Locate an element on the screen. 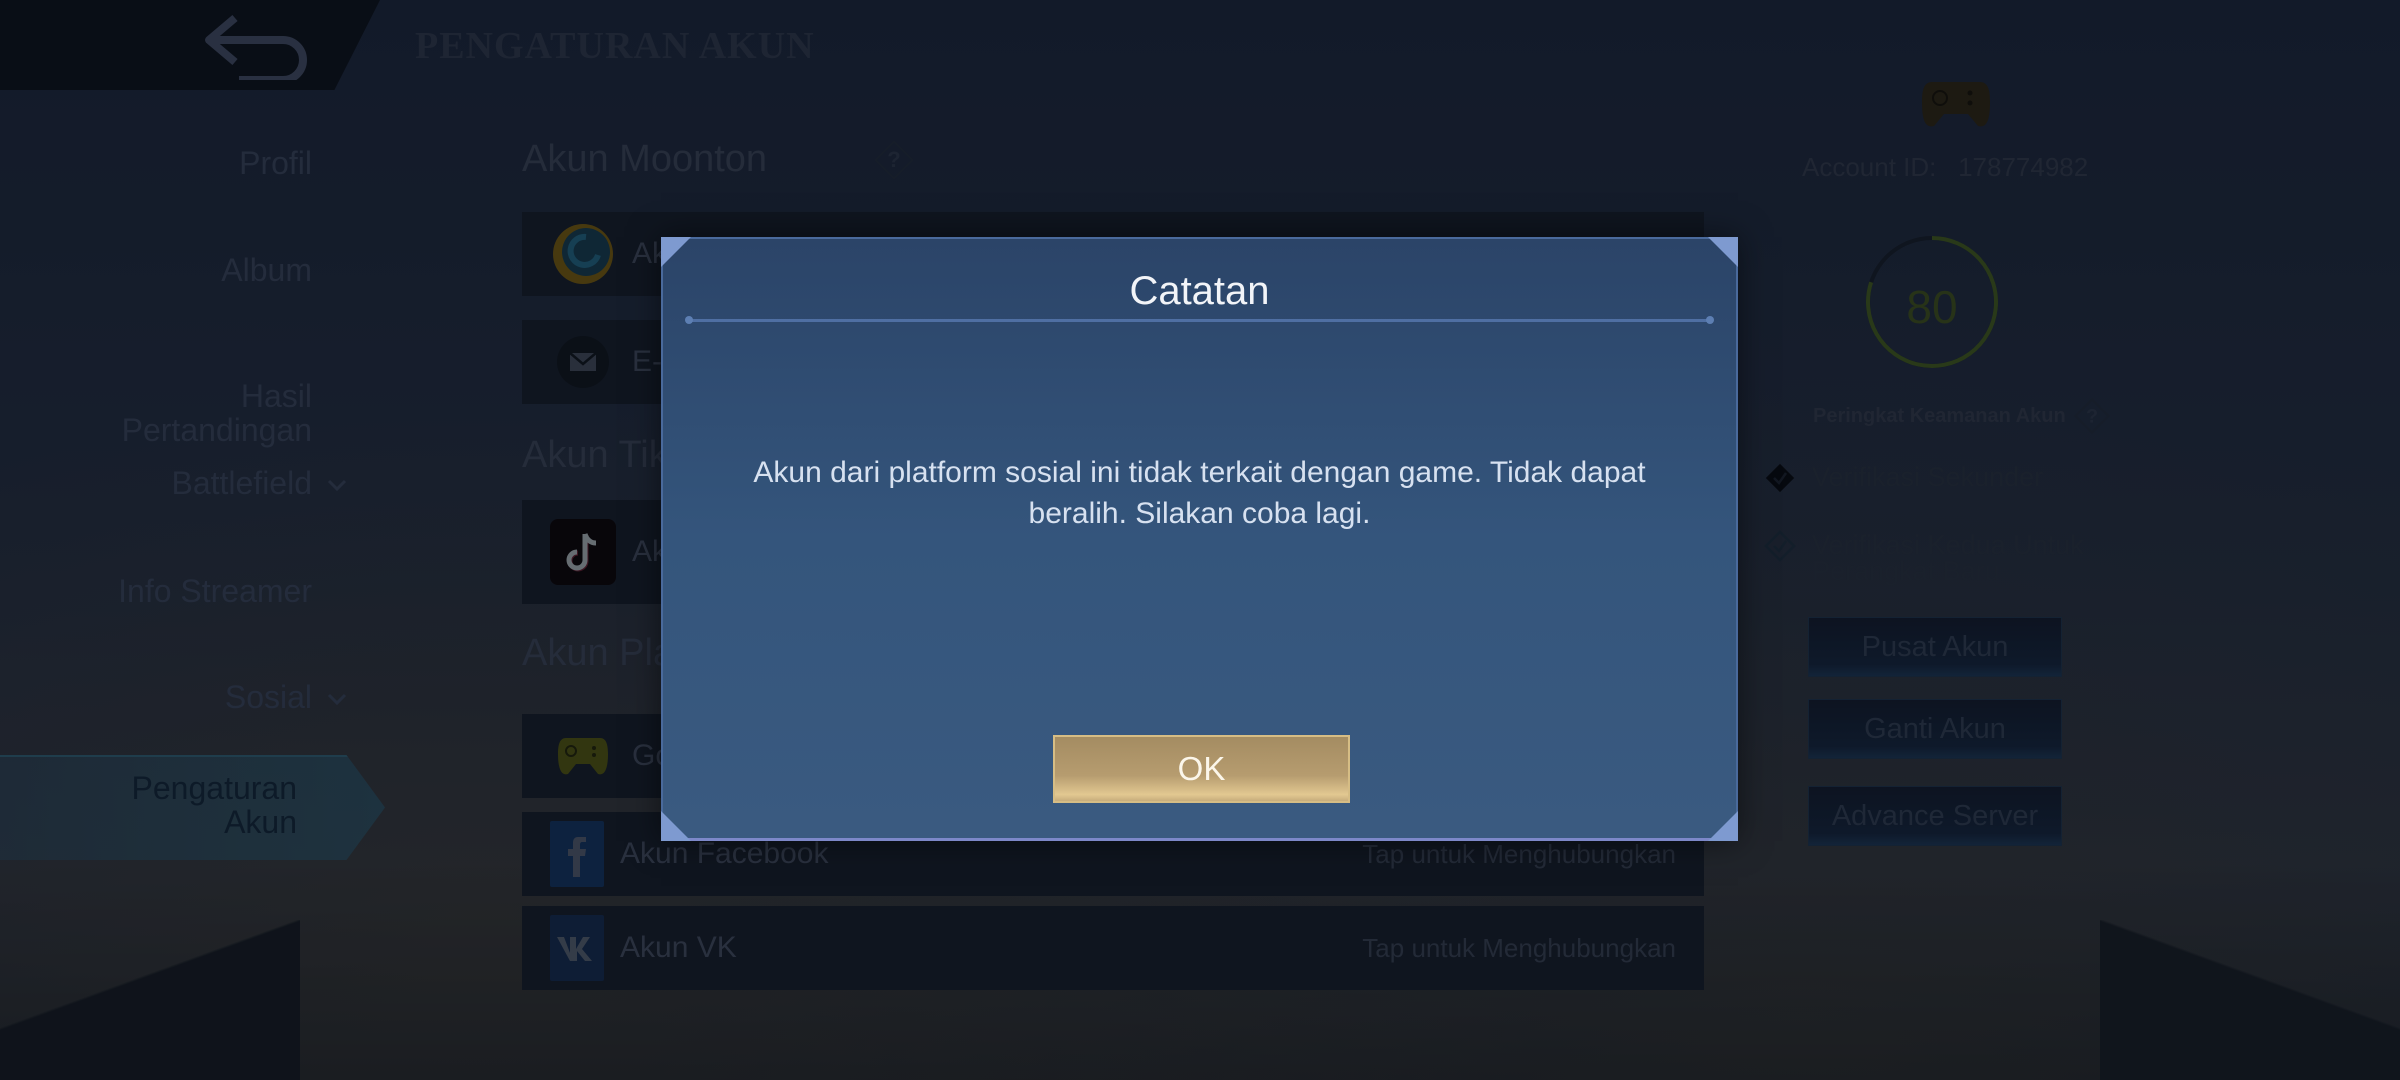 This screenshot has width=2400, height=1080. dialog-divider is located at coordinates (1199, 320).